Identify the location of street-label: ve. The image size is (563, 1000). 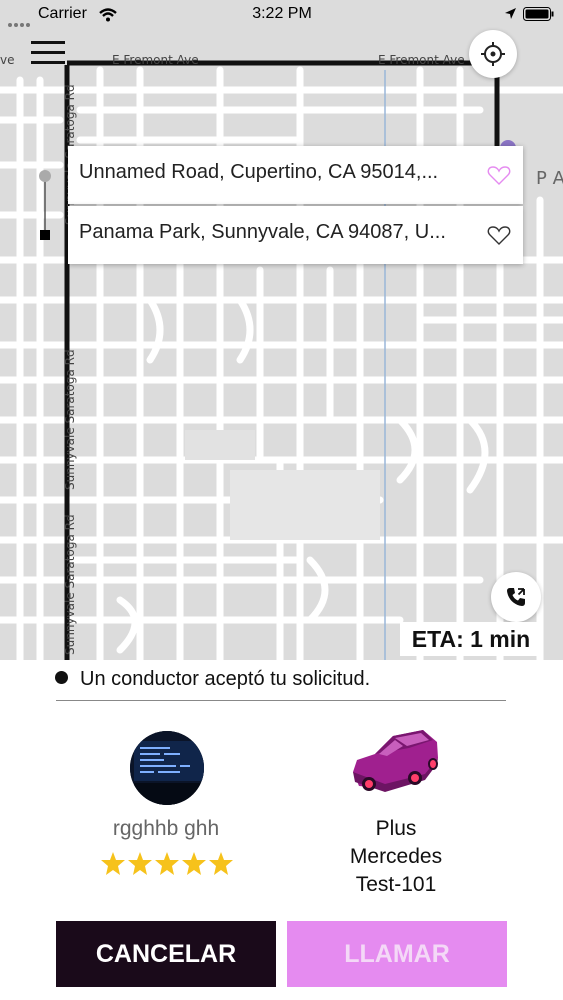
(7, 60).